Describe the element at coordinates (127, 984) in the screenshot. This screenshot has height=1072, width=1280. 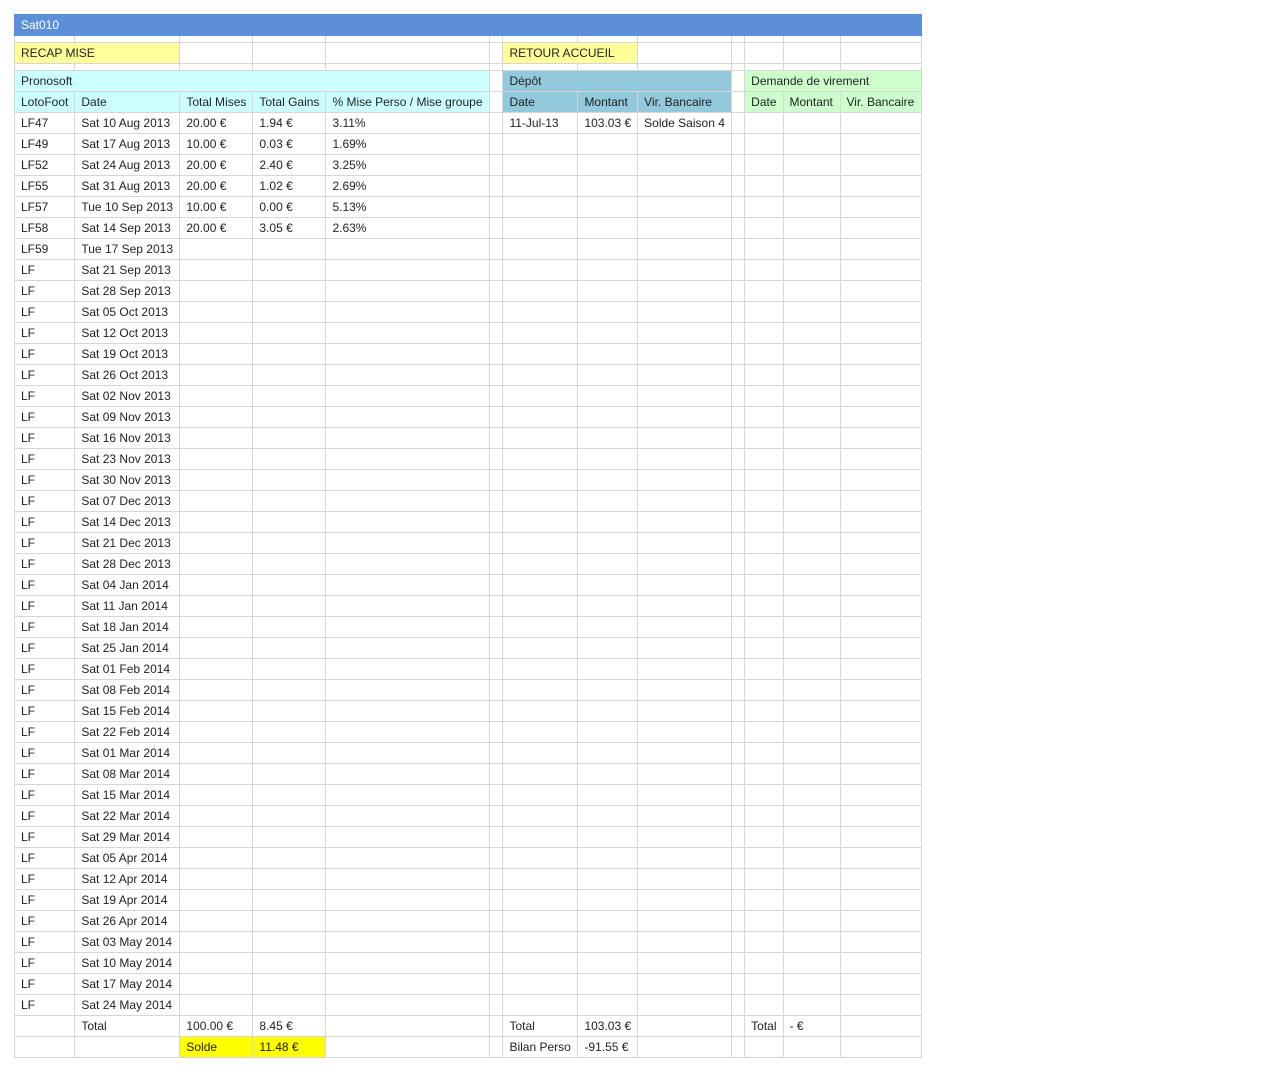
I see `pronosoft-cell: Sat 17 May 2014` at that location.